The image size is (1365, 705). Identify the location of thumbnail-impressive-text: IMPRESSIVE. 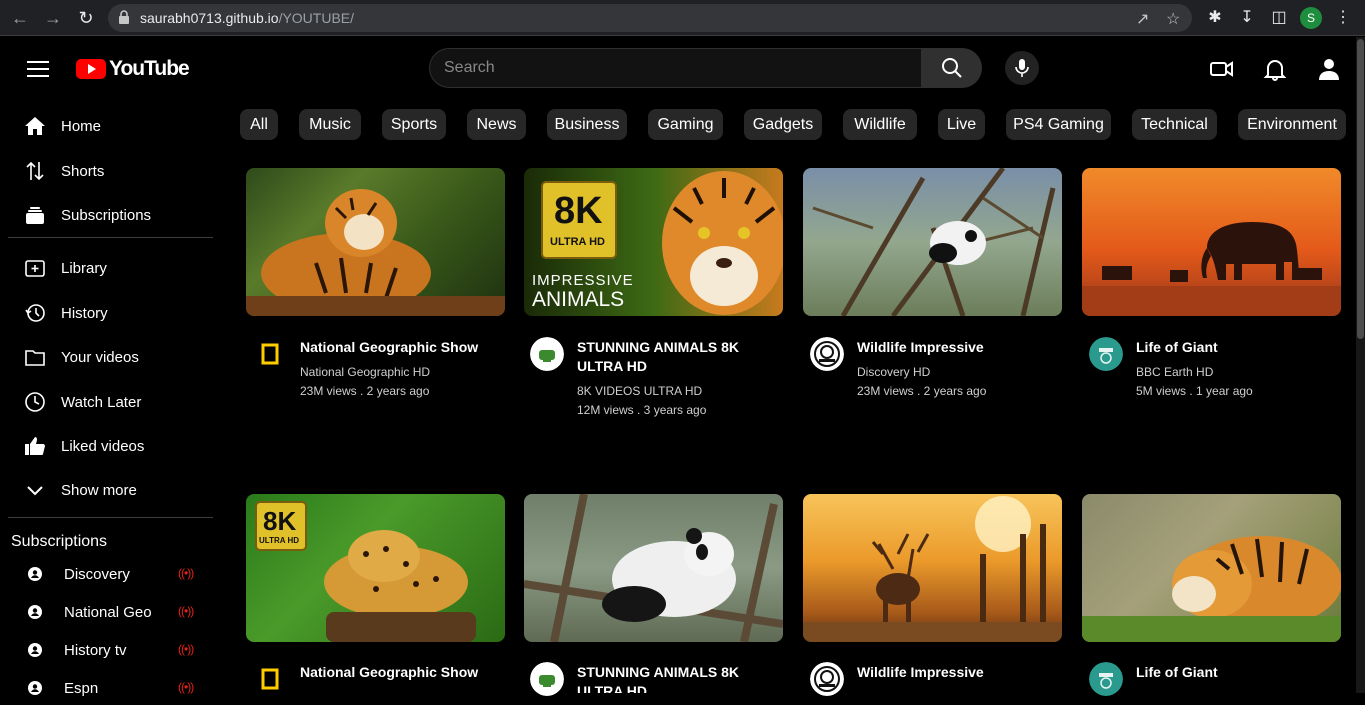
(583, 280).